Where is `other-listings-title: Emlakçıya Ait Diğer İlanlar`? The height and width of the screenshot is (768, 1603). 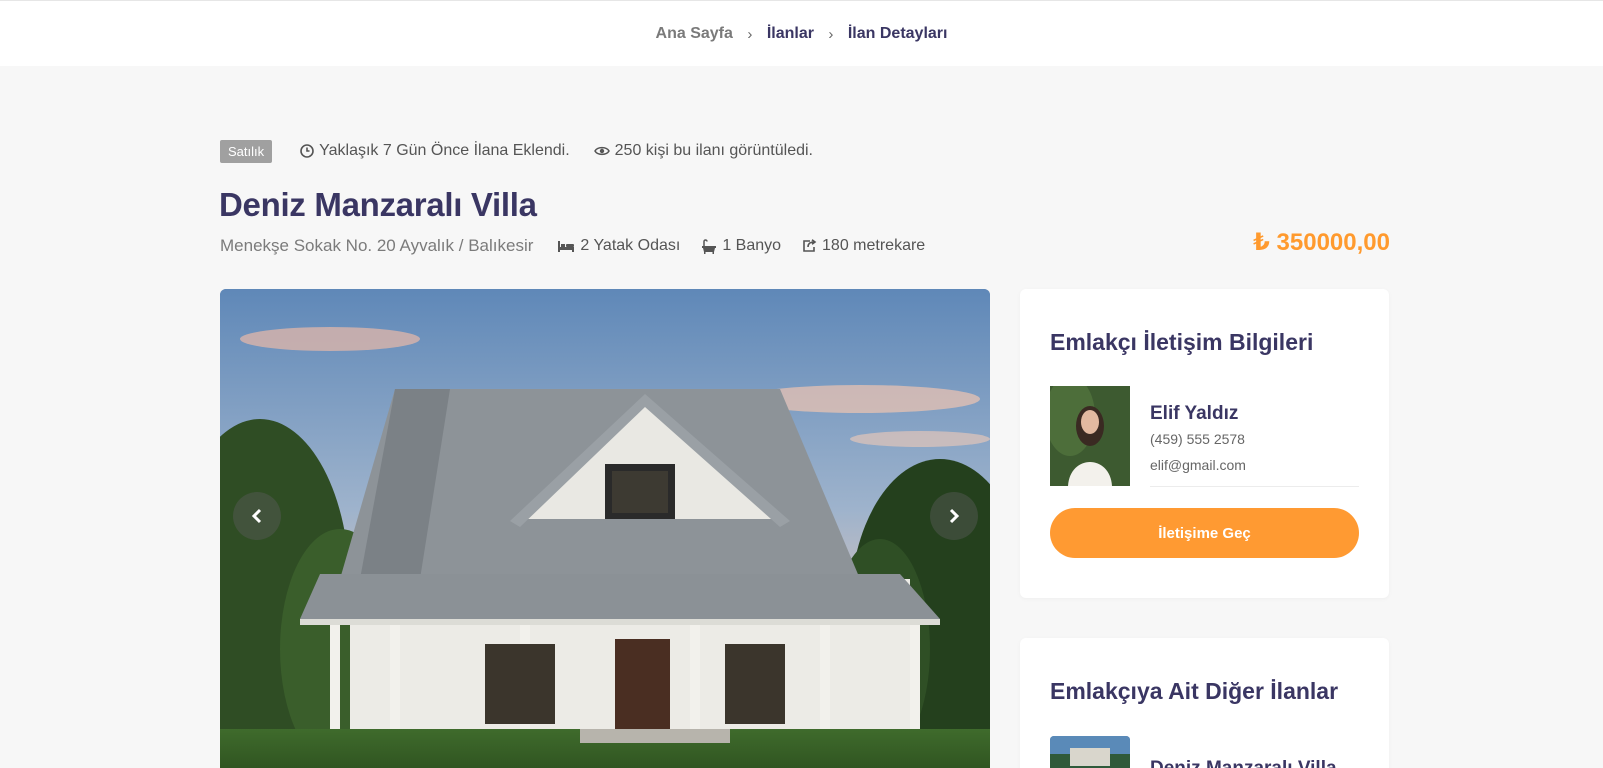
other-listings-title: Emlakçıya Ait Diğer İlanlar is located at coordinates (1194, 691).